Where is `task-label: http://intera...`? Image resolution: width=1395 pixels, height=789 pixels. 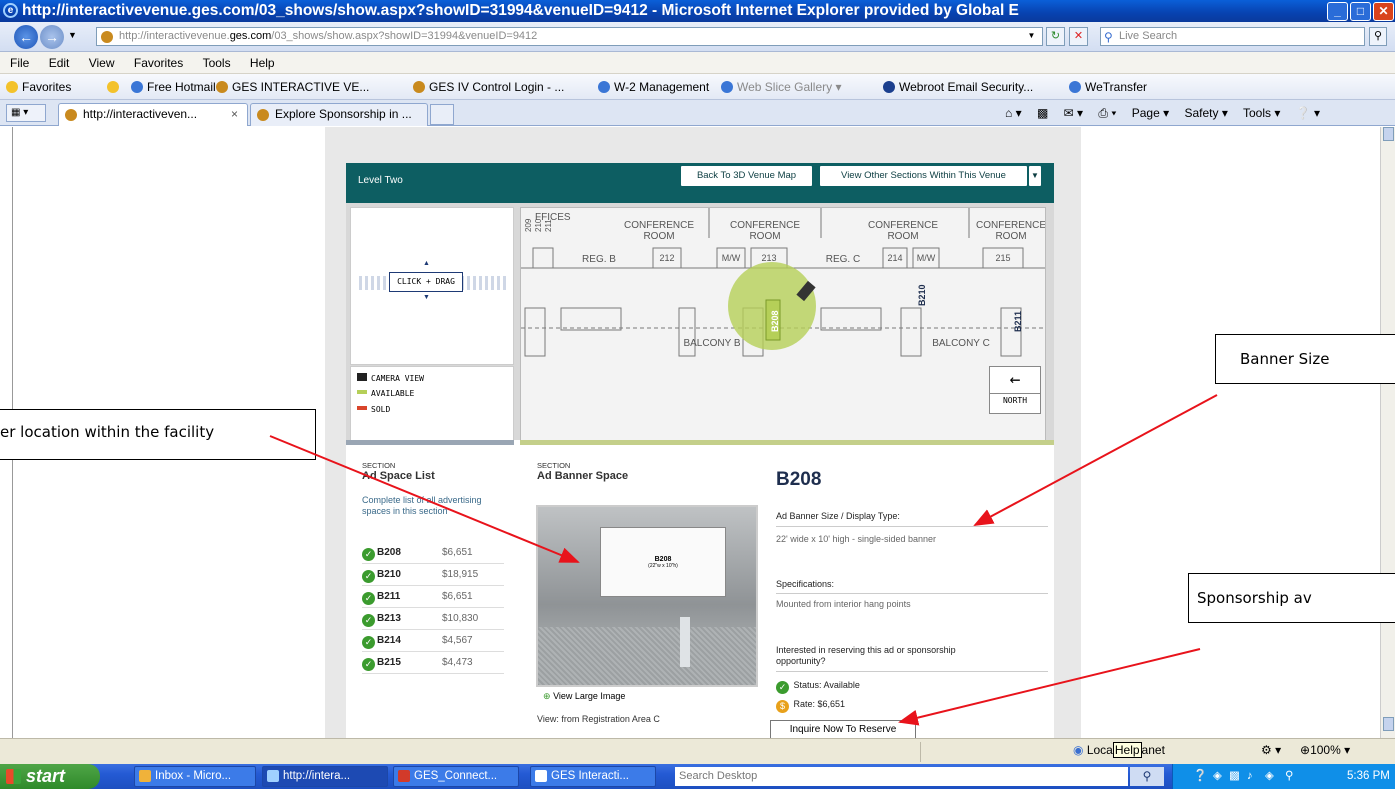 task-label: http://intera... is located at coordinates (317, 776).